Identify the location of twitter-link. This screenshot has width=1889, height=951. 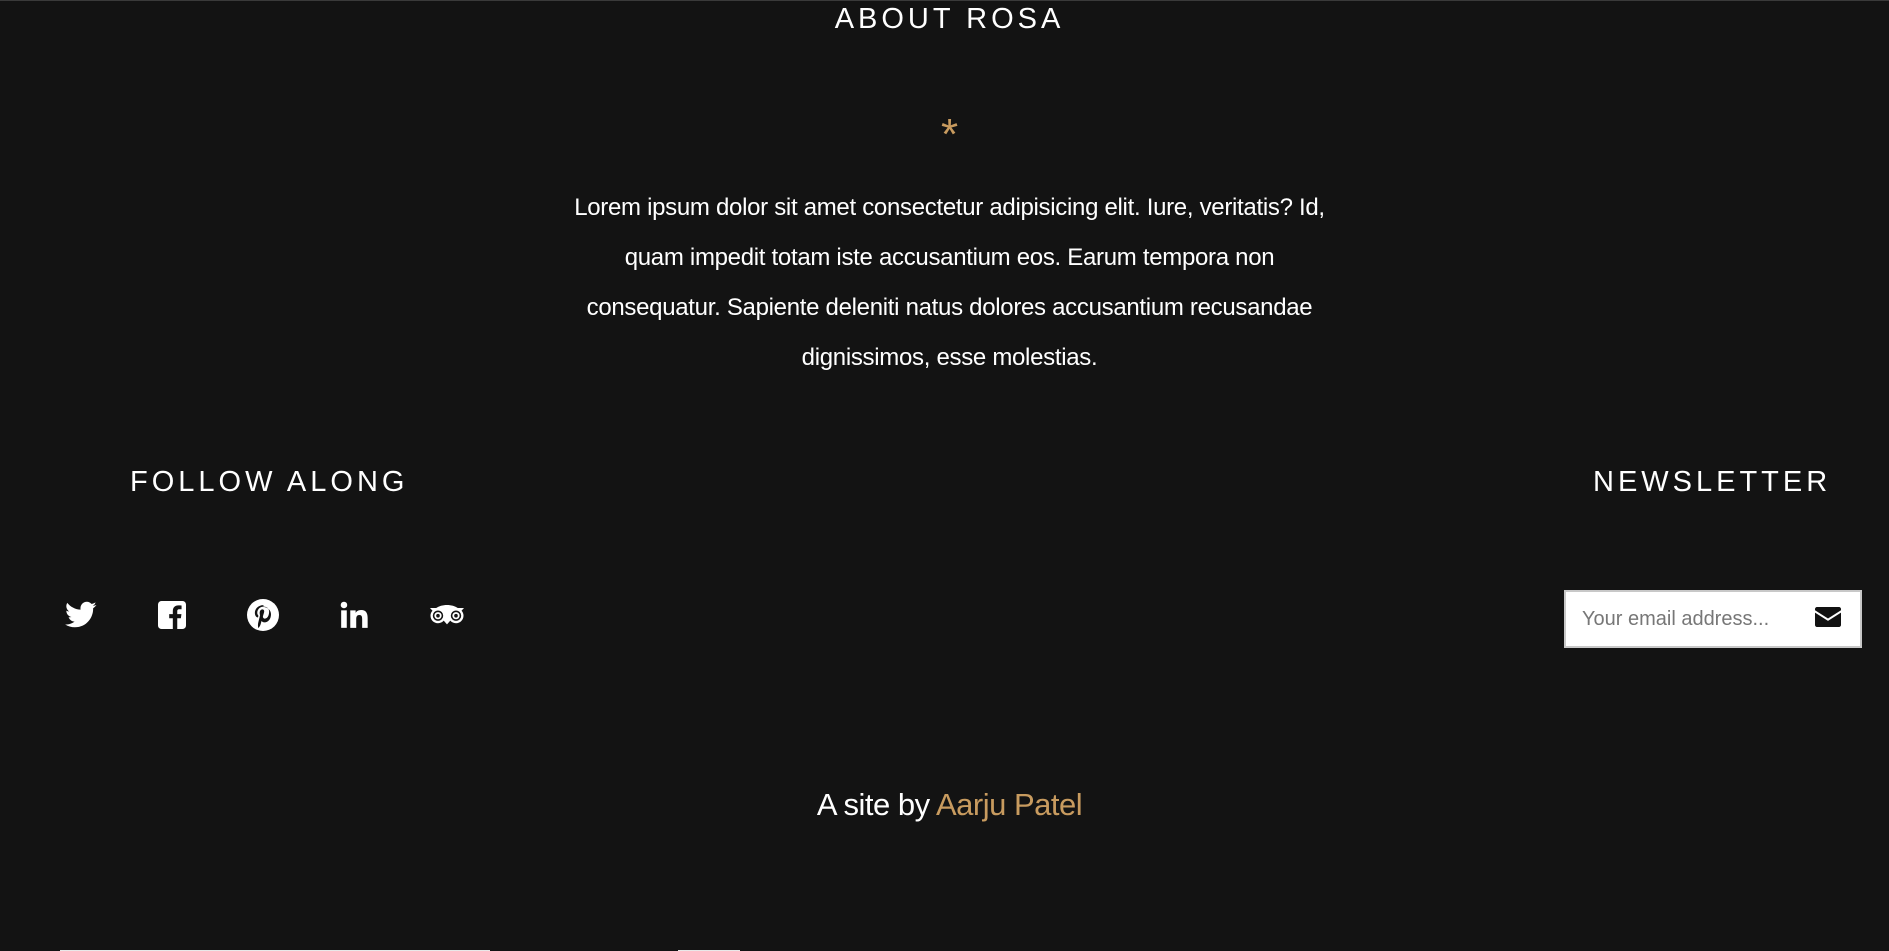
(81, 615).